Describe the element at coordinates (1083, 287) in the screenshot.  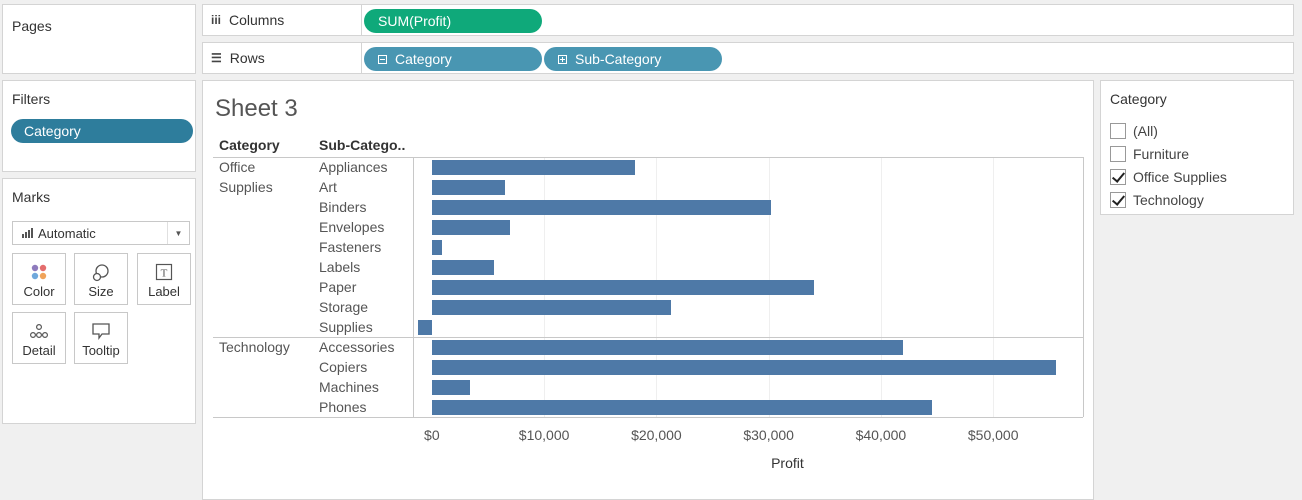
I see `plot-right-border` at that location.